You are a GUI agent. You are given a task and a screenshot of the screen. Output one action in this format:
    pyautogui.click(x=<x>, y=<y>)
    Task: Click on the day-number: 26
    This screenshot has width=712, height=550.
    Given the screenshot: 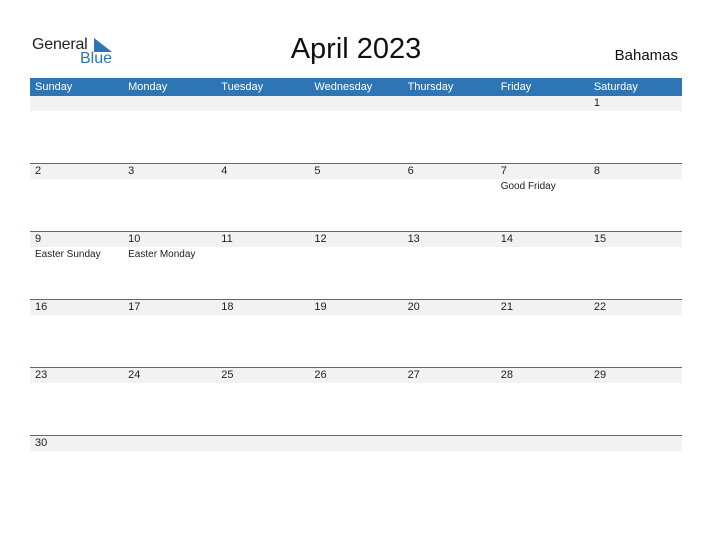 What is the action you would take?
    pyautogui.click(x=320, y=375)
    